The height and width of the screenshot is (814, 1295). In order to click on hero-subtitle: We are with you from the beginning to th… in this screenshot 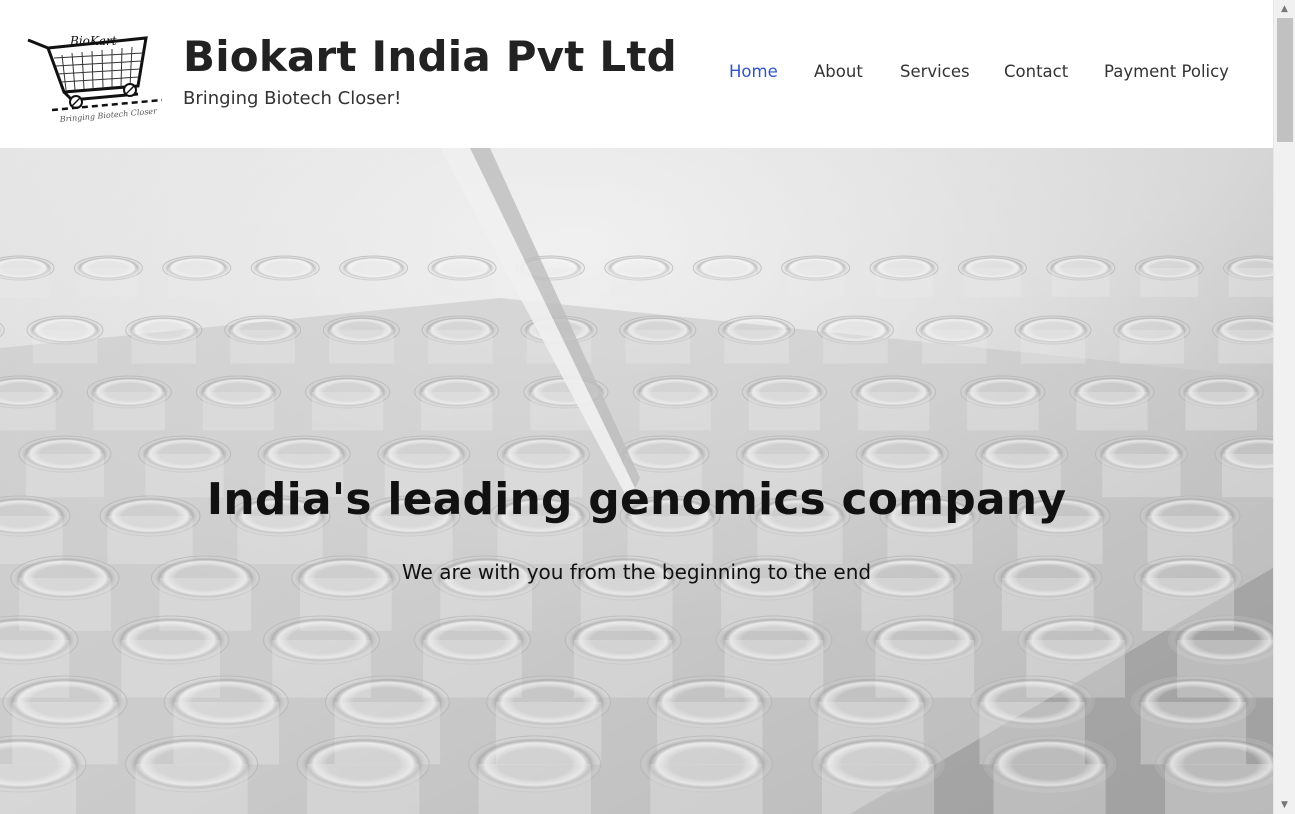, I will do `click(636, 572)`.